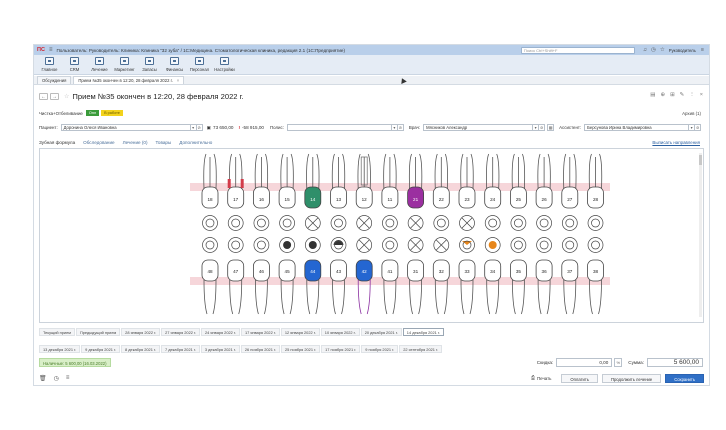 The image size is (726, 430). What do you see at coordinates (579, 378) in the screenshot?
I see `pay-button: Оплатить` at bounding box center [579, 378].